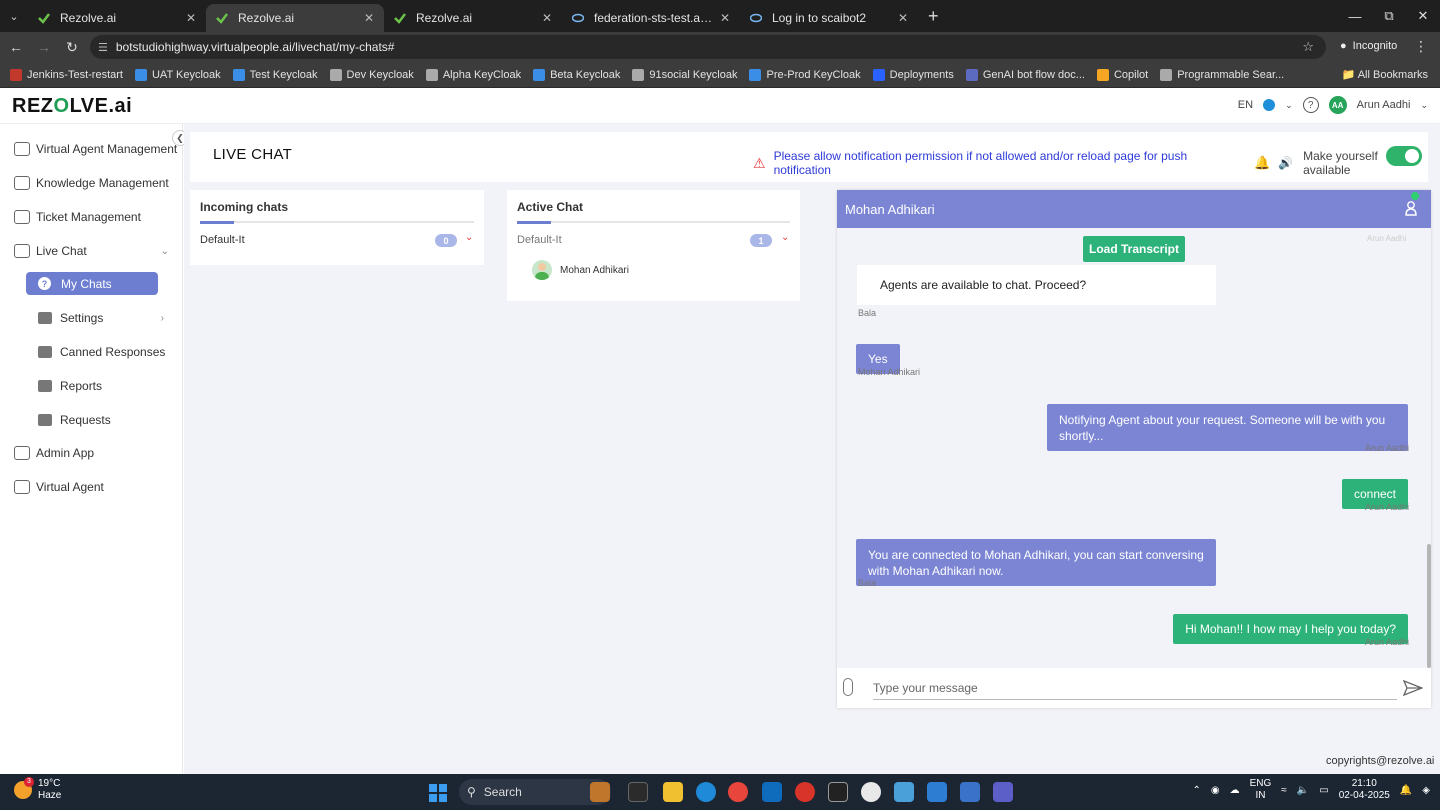 The image size is (1440, 810). What do you see at coordinates (1385, 74) in the screenshot?
I see `all-bookmarks: 📁 All Bookmarks` at bounding box center [1385, 74].